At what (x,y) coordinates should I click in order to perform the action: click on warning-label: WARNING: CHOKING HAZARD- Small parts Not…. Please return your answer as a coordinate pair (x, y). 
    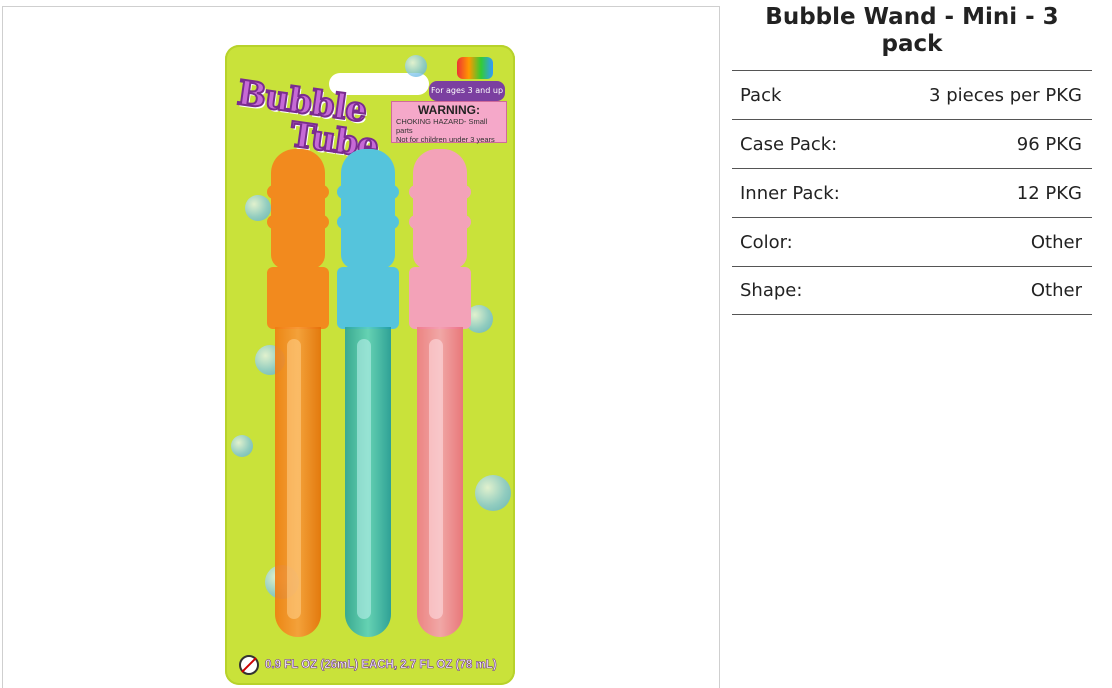
    Looking at the image, I should click on (449, 122).